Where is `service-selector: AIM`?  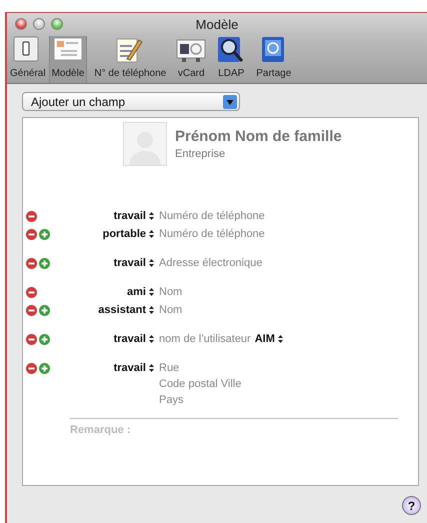 service-selector: AIM is located at coordinates (269, 339).